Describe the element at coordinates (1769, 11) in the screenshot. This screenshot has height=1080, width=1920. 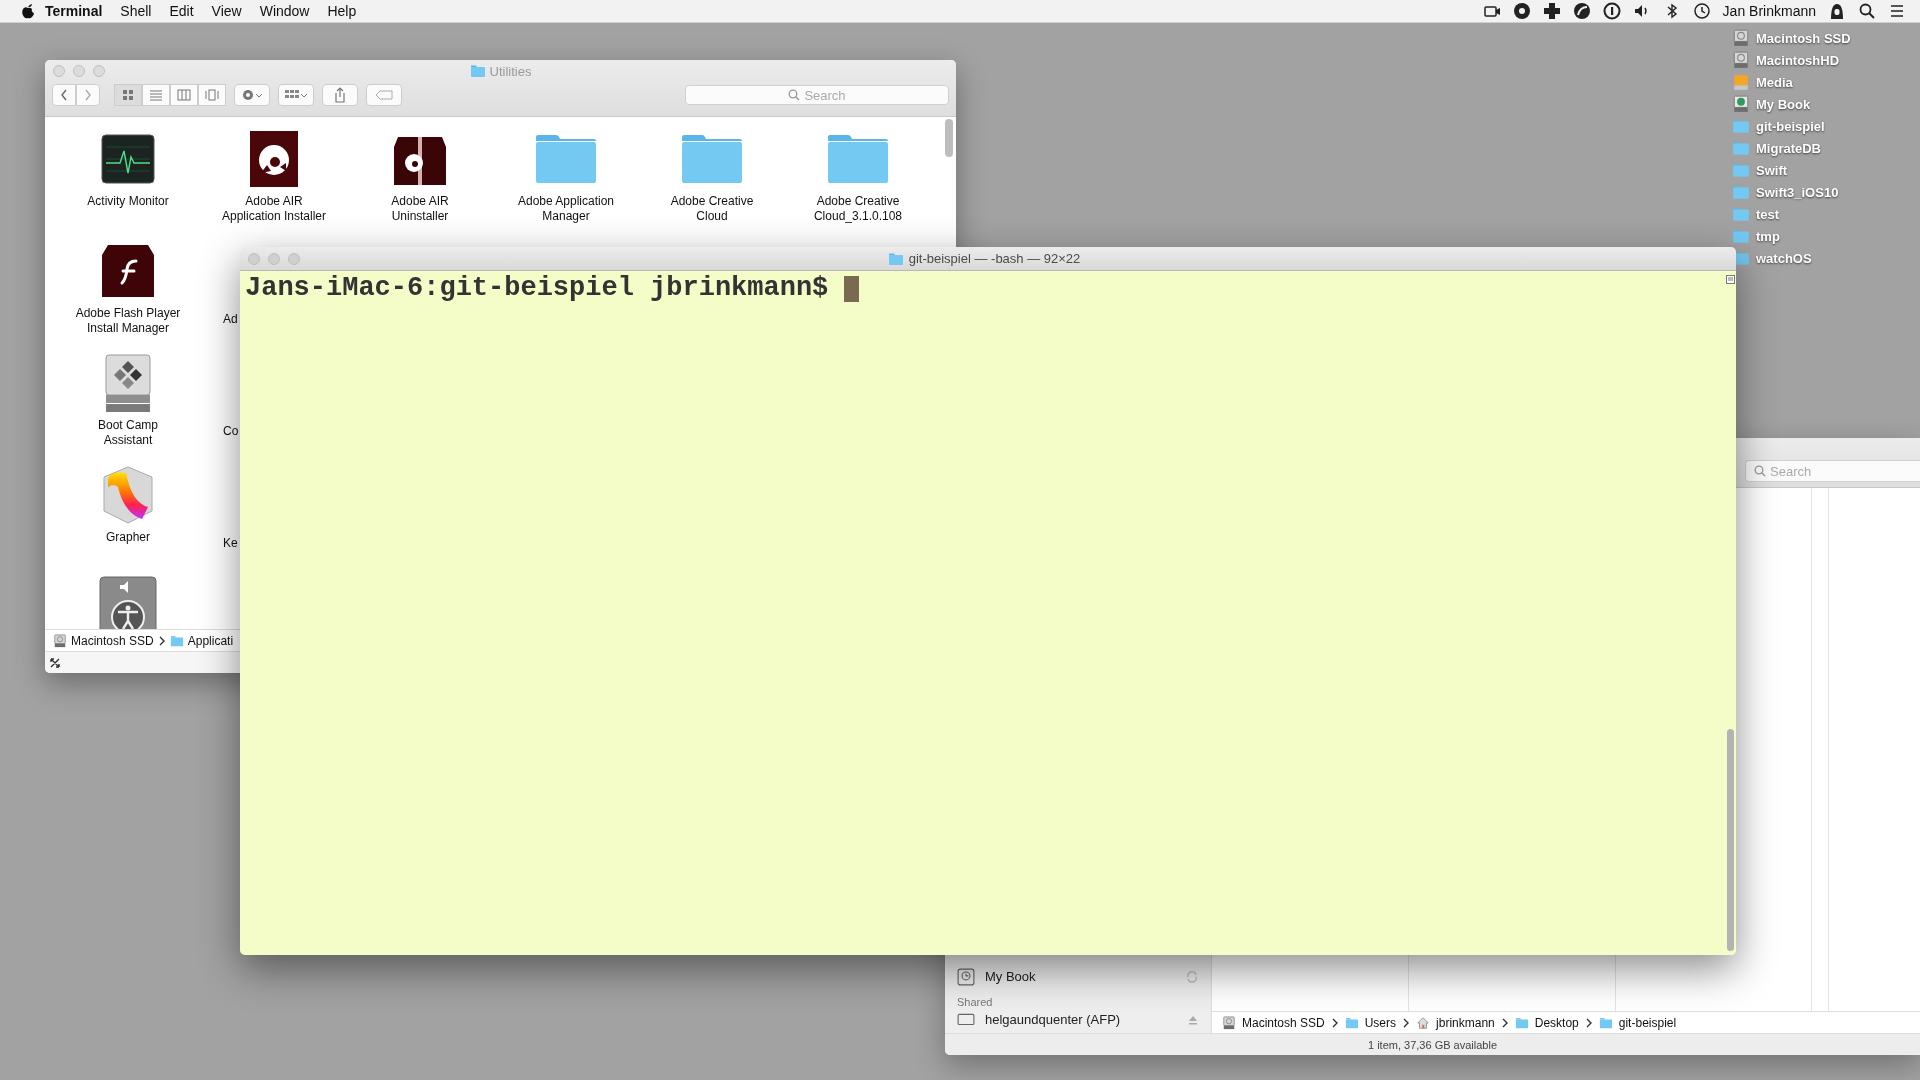
I see `user-name: Jan Brinkmann` at that location.